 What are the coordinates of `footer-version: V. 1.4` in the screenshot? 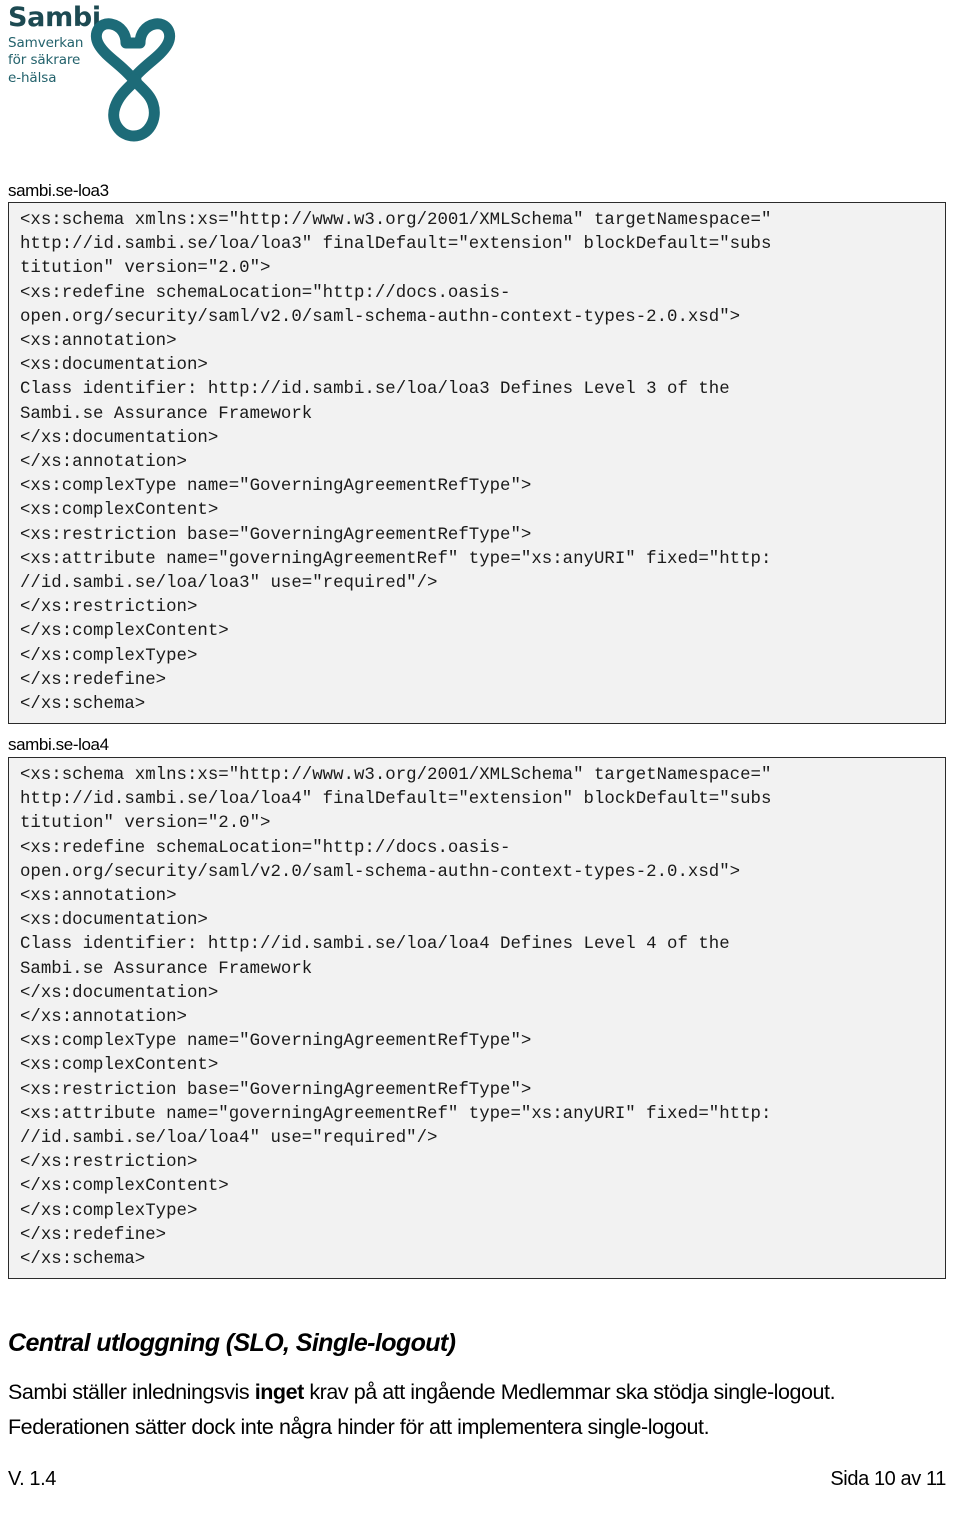 It's located at (32, 1479).